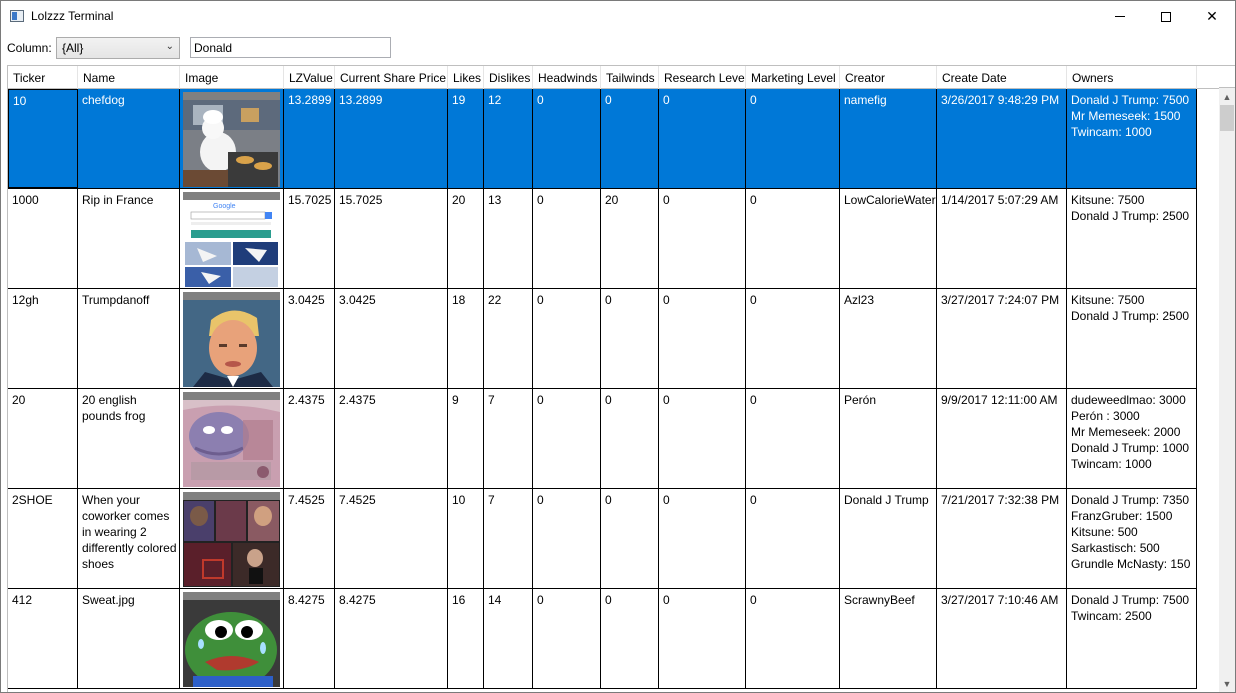 The height and width of the screenshot is (693, 1236). What do you see at coordinates (391, 138) in the screenshot?
I see `cell-share-price: 13.2899` at bounding box center [391, 138].